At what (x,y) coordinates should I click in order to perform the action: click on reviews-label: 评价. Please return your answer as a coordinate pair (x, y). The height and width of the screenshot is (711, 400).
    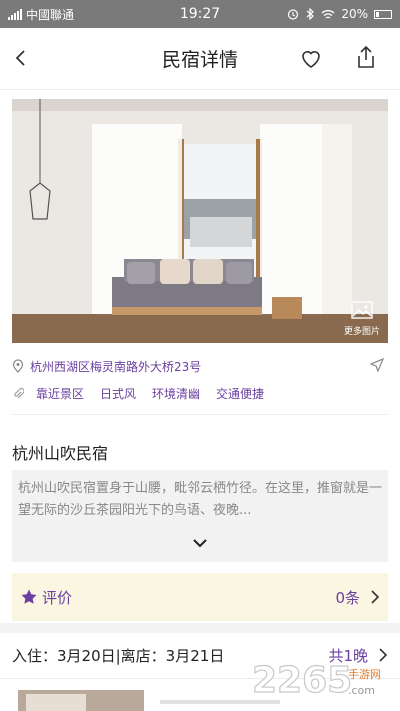
    Looking at the image, I should click on (57, 597).